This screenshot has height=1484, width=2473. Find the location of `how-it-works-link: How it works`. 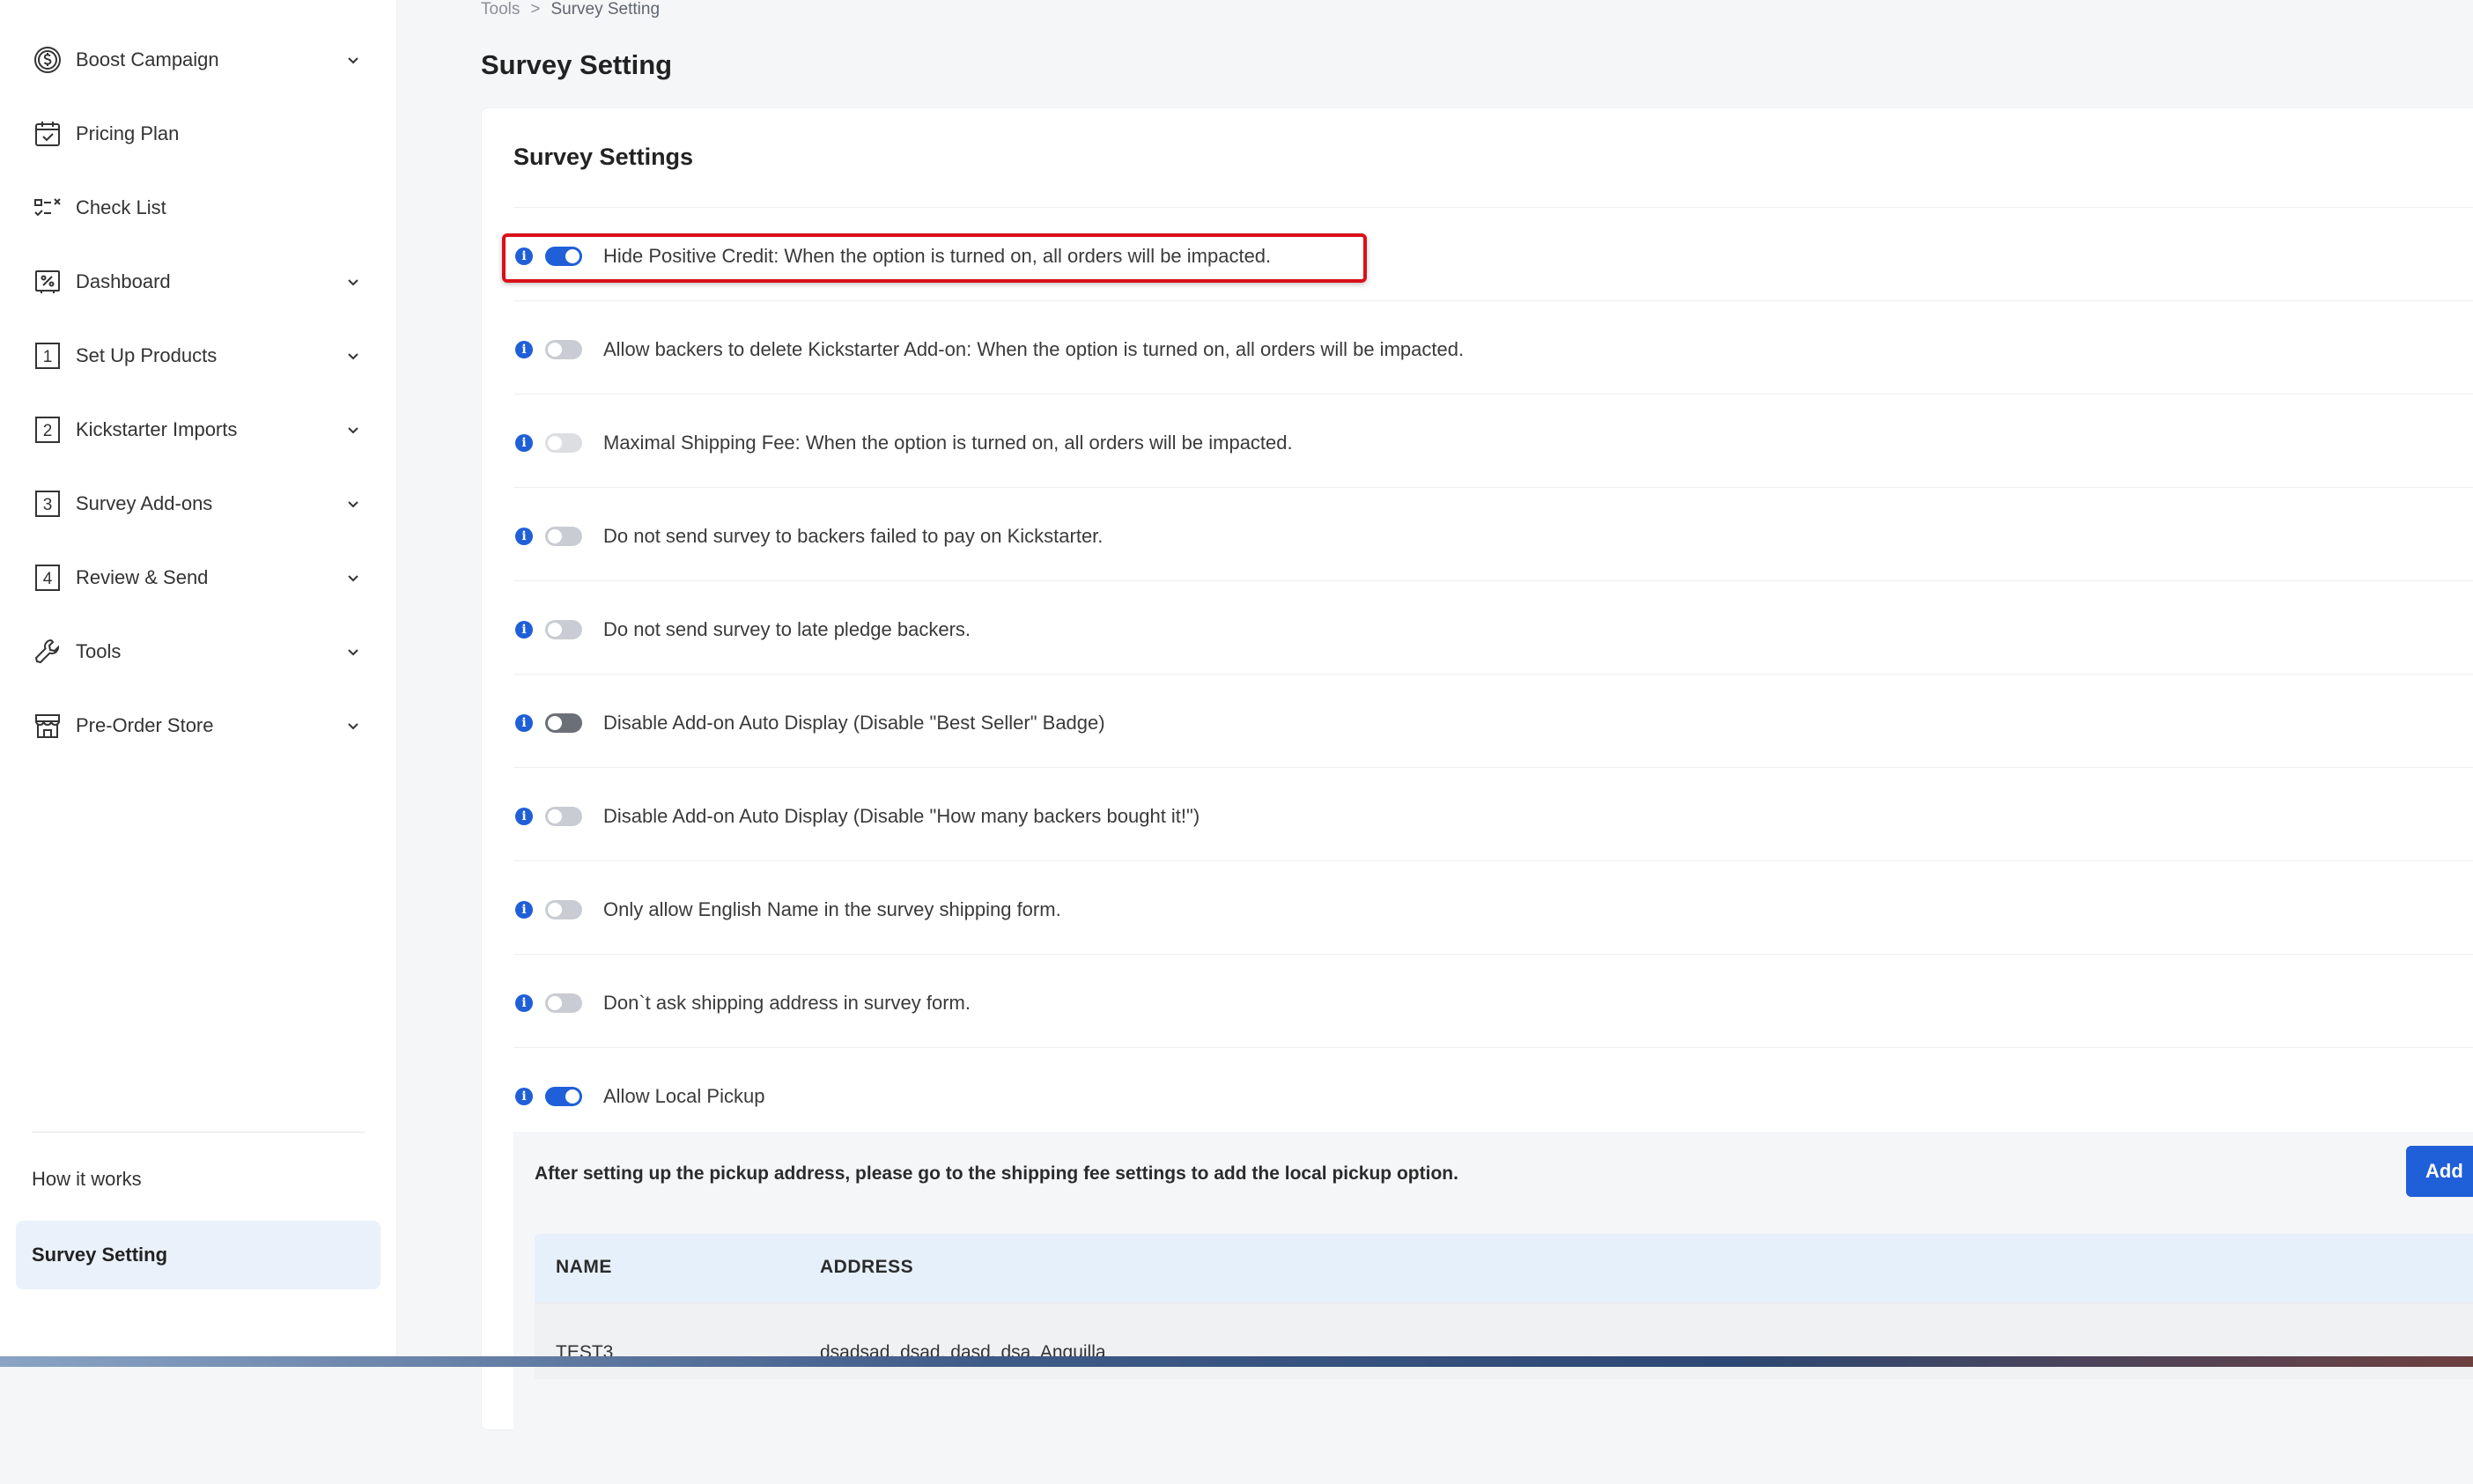

how-it-works-link: How it works is located at coordinates (87, 1179).